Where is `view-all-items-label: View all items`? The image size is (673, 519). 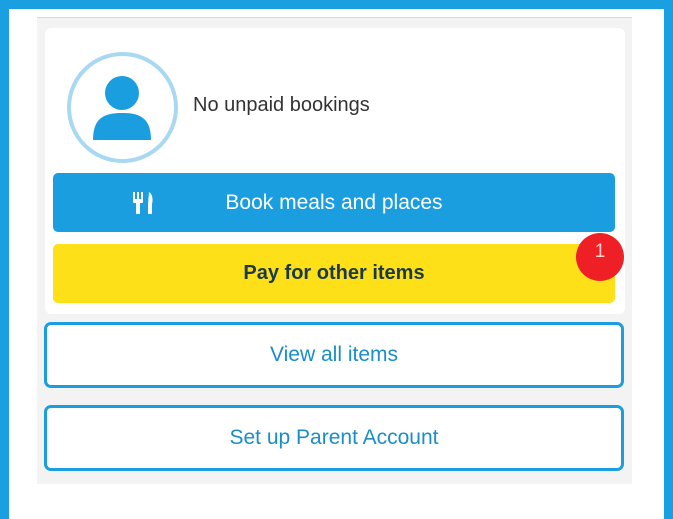 view-all-items-label: View all items is located at coordinates (334, 354).